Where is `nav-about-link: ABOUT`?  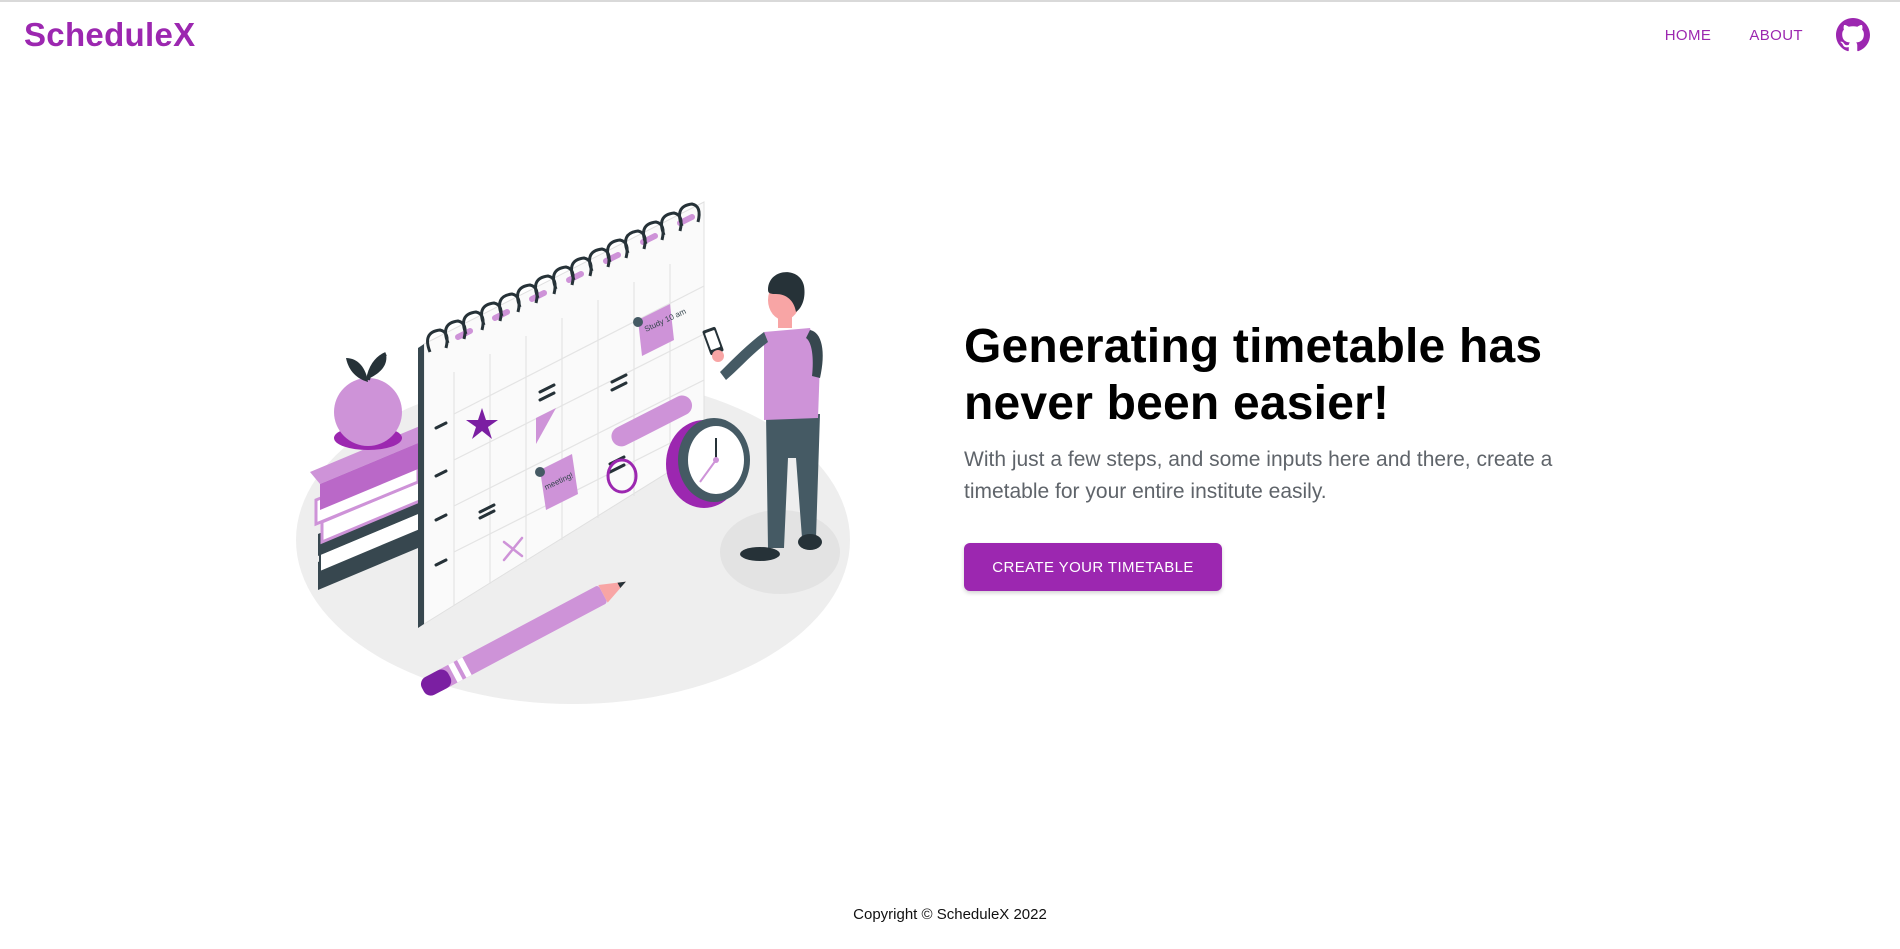 nav-about-link: ABOUT is located at coordinates (1776, 35).